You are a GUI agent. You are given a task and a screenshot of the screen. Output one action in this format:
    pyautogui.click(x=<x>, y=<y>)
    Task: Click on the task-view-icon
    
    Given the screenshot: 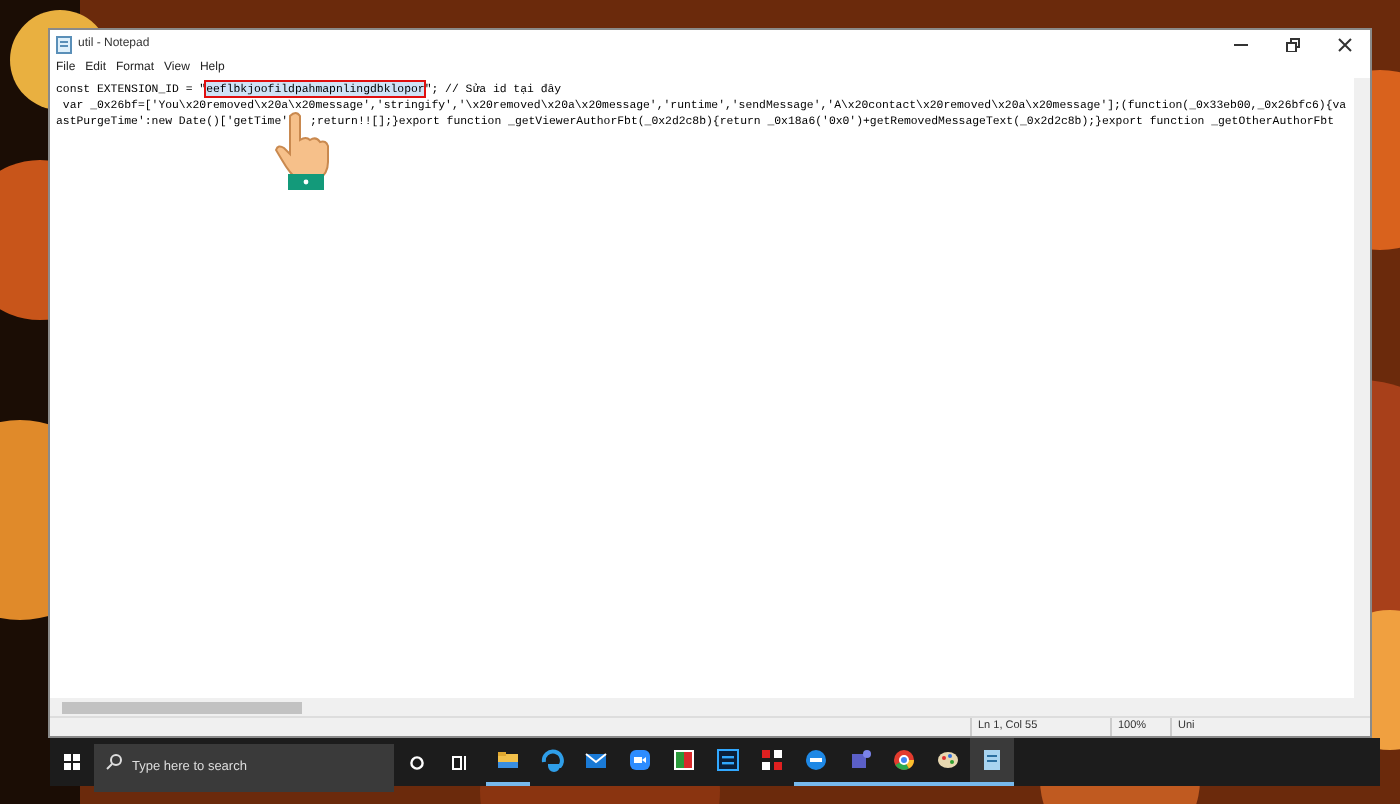 What is the action you would take?
    pyautogui.click(x=460, y=762)
    